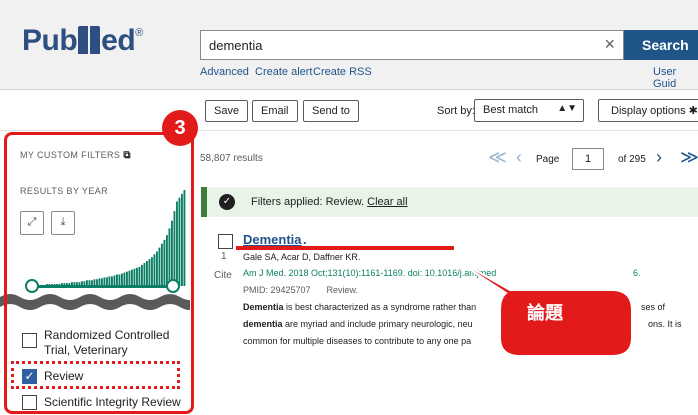 The image size is (698, 415). What do you see at coordinates (661, 45) in the screenshot?
I see `search-button: Search` at bounding box center [661, 45].